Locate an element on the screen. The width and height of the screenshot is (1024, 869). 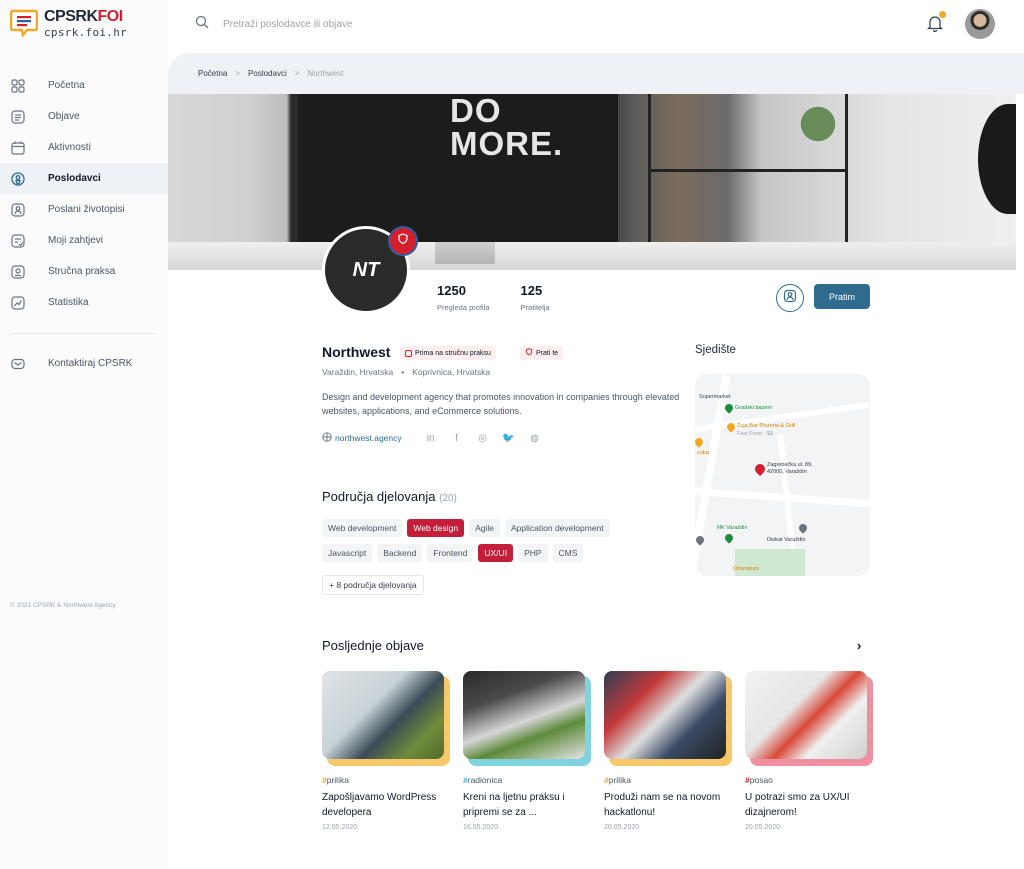
instagram-icon: ◎ is located at coordinates (483, 438).